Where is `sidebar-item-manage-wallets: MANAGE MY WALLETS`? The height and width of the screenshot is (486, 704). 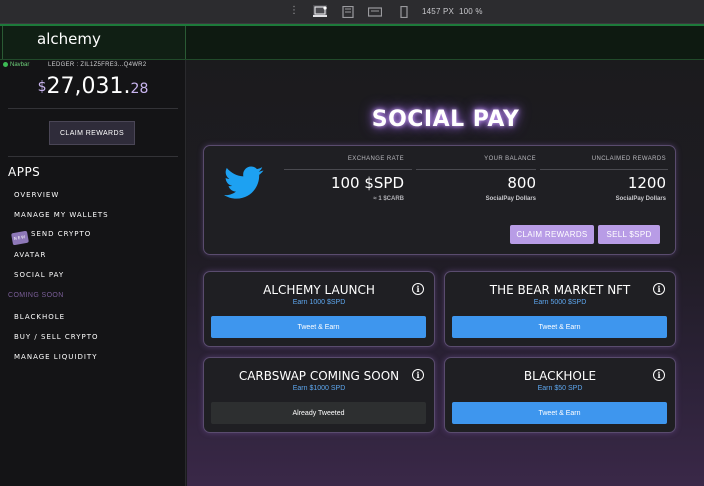
sidebar-item-manage-wallets: MANAGE MY WALLETS is located at coordinates (61, 215).